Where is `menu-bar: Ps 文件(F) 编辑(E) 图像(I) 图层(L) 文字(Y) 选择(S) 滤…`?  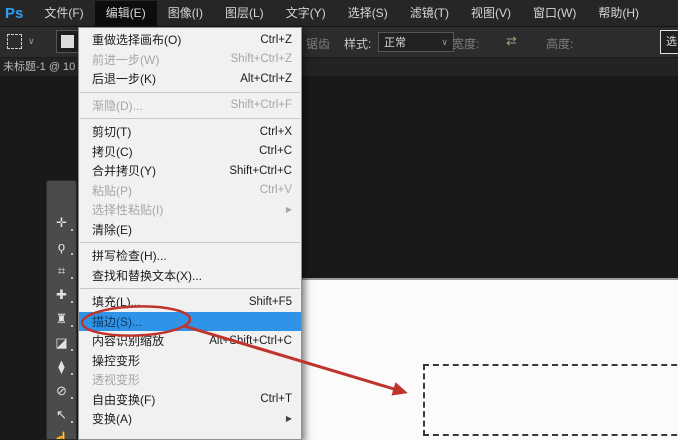
menu-bar: Ps 文件(F) 编辑(E) 图像(I) 图层(L) 文字(Y) 选择(S) 滤… is located at coordinates (339, 13).